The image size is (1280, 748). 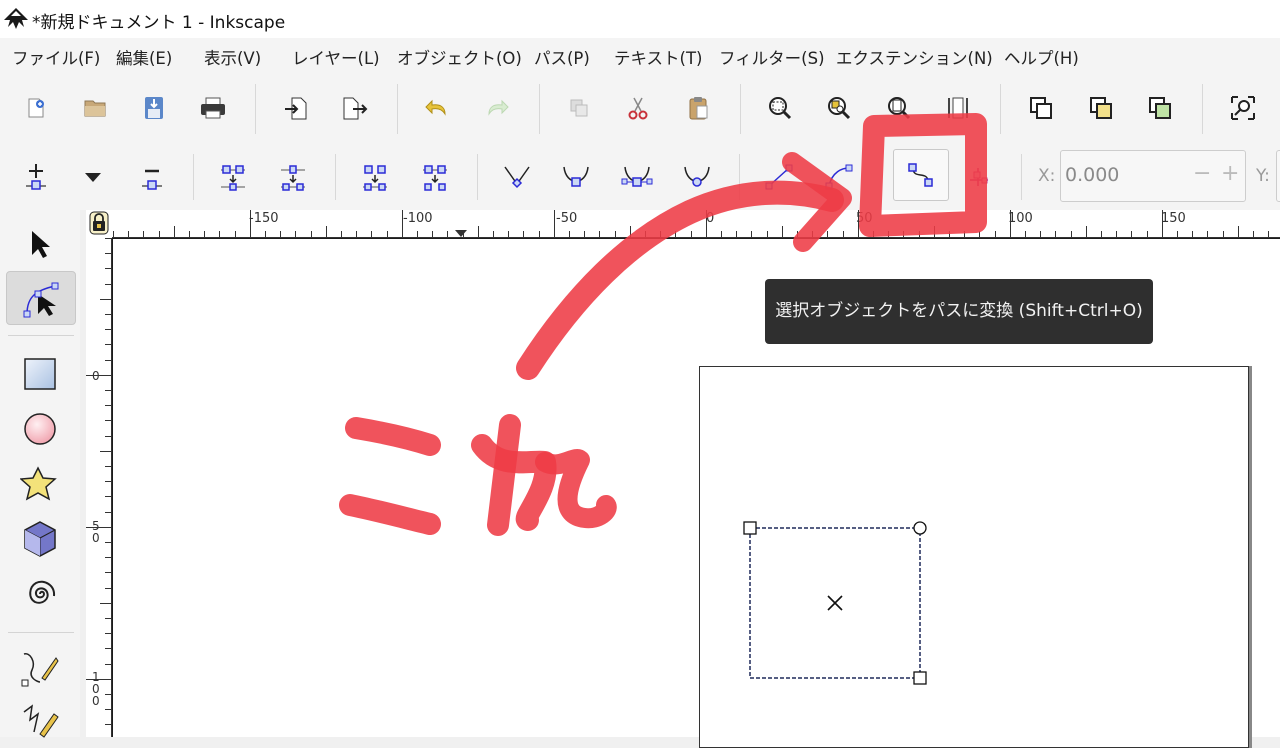 I want to click on duplicate-button, so click(x=1041, y=108).